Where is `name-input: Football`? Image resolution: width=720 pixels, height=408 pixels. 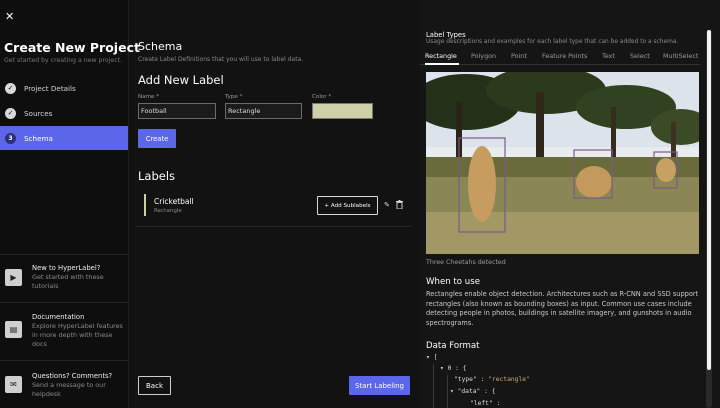
name-input: Football is located at coordinates (177, 111).